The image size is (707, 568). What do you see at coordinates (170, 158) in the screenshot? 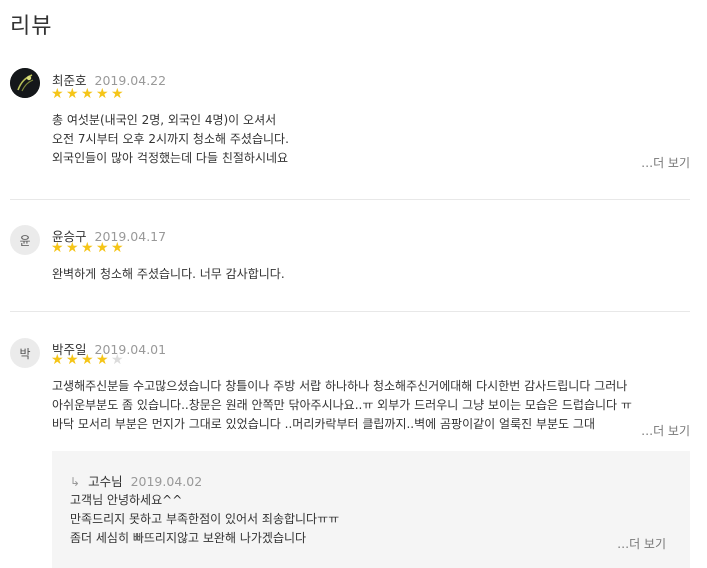
I see `review-line: 외국인들이 많아 걱정했는데 다들 친절하시네요` at bounding box center [170, 158].